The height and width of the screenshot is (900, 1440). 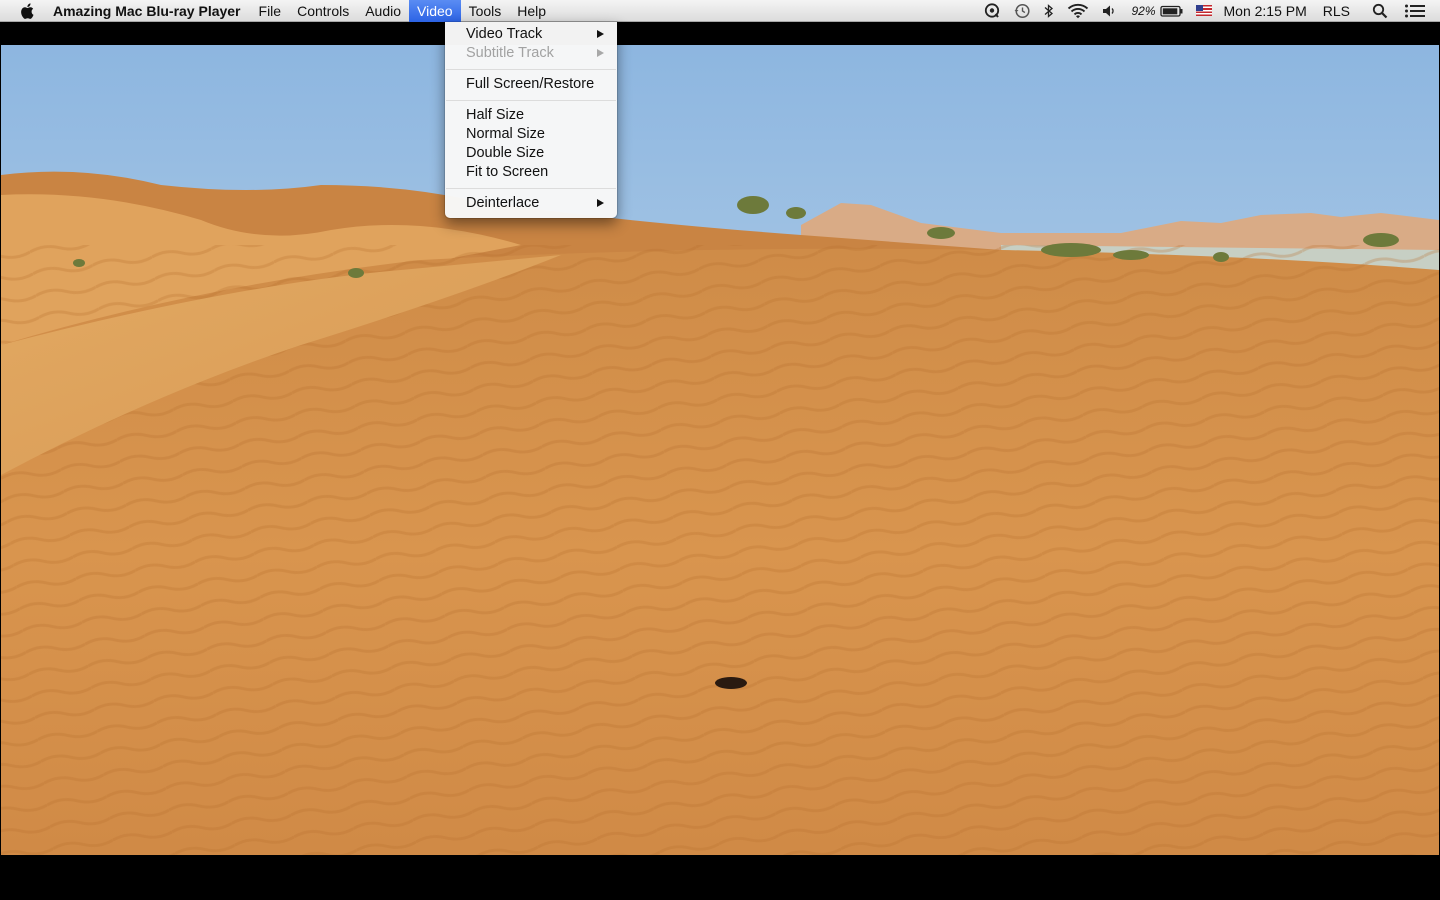 I want to click on menu-help: Help, so click(x=531, y=11).